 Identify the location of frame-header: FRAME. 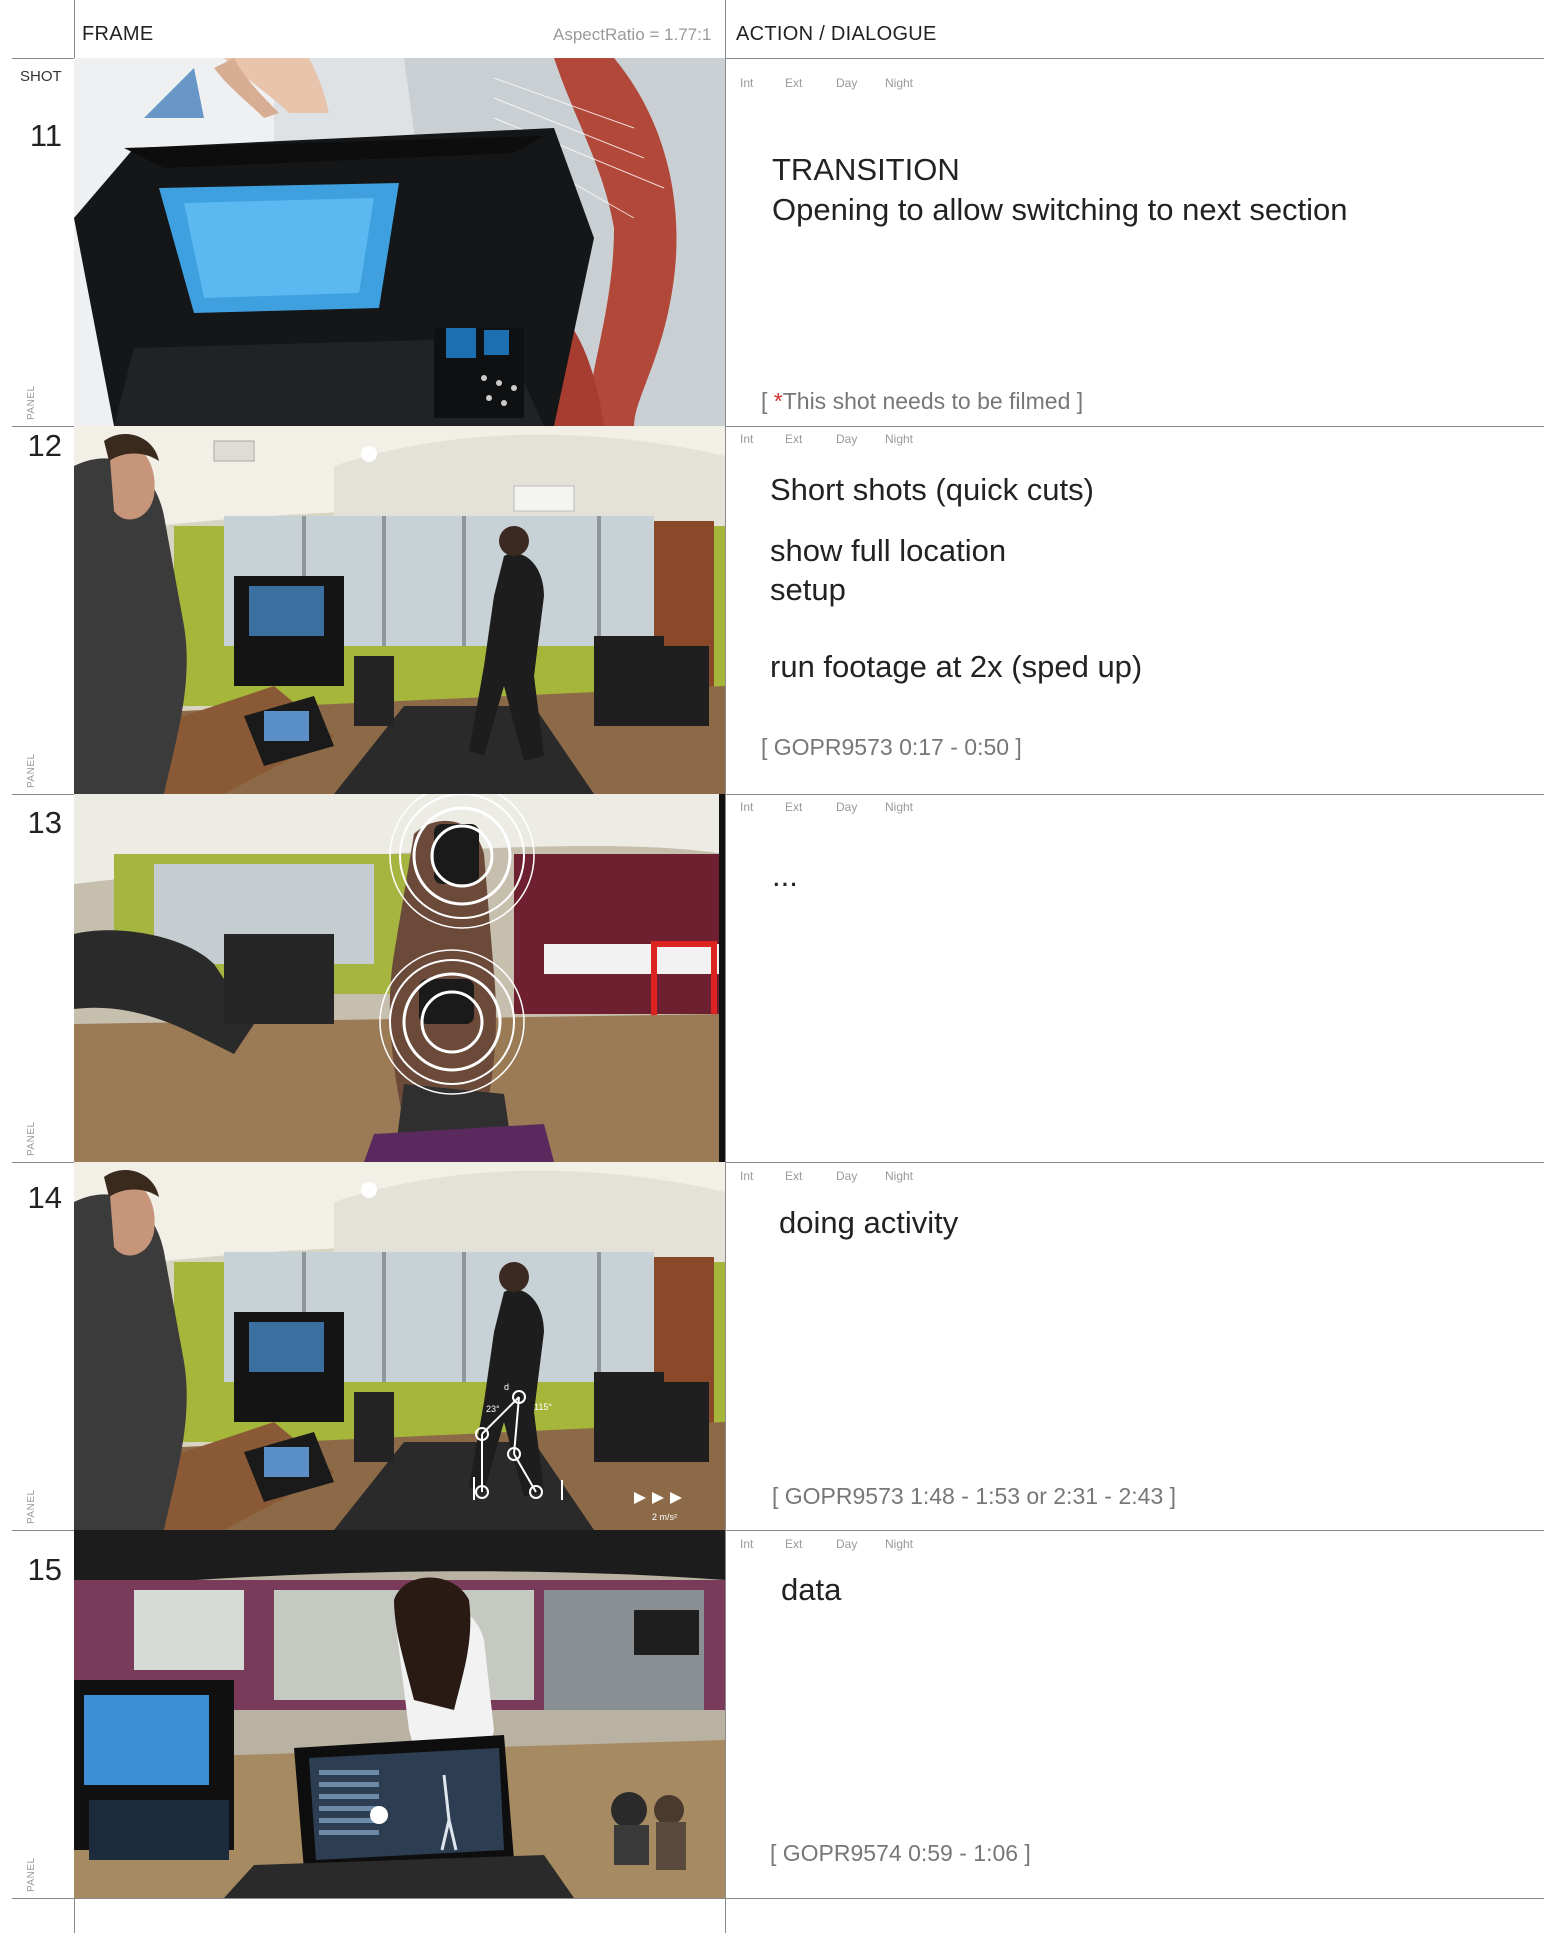
(118, 34).